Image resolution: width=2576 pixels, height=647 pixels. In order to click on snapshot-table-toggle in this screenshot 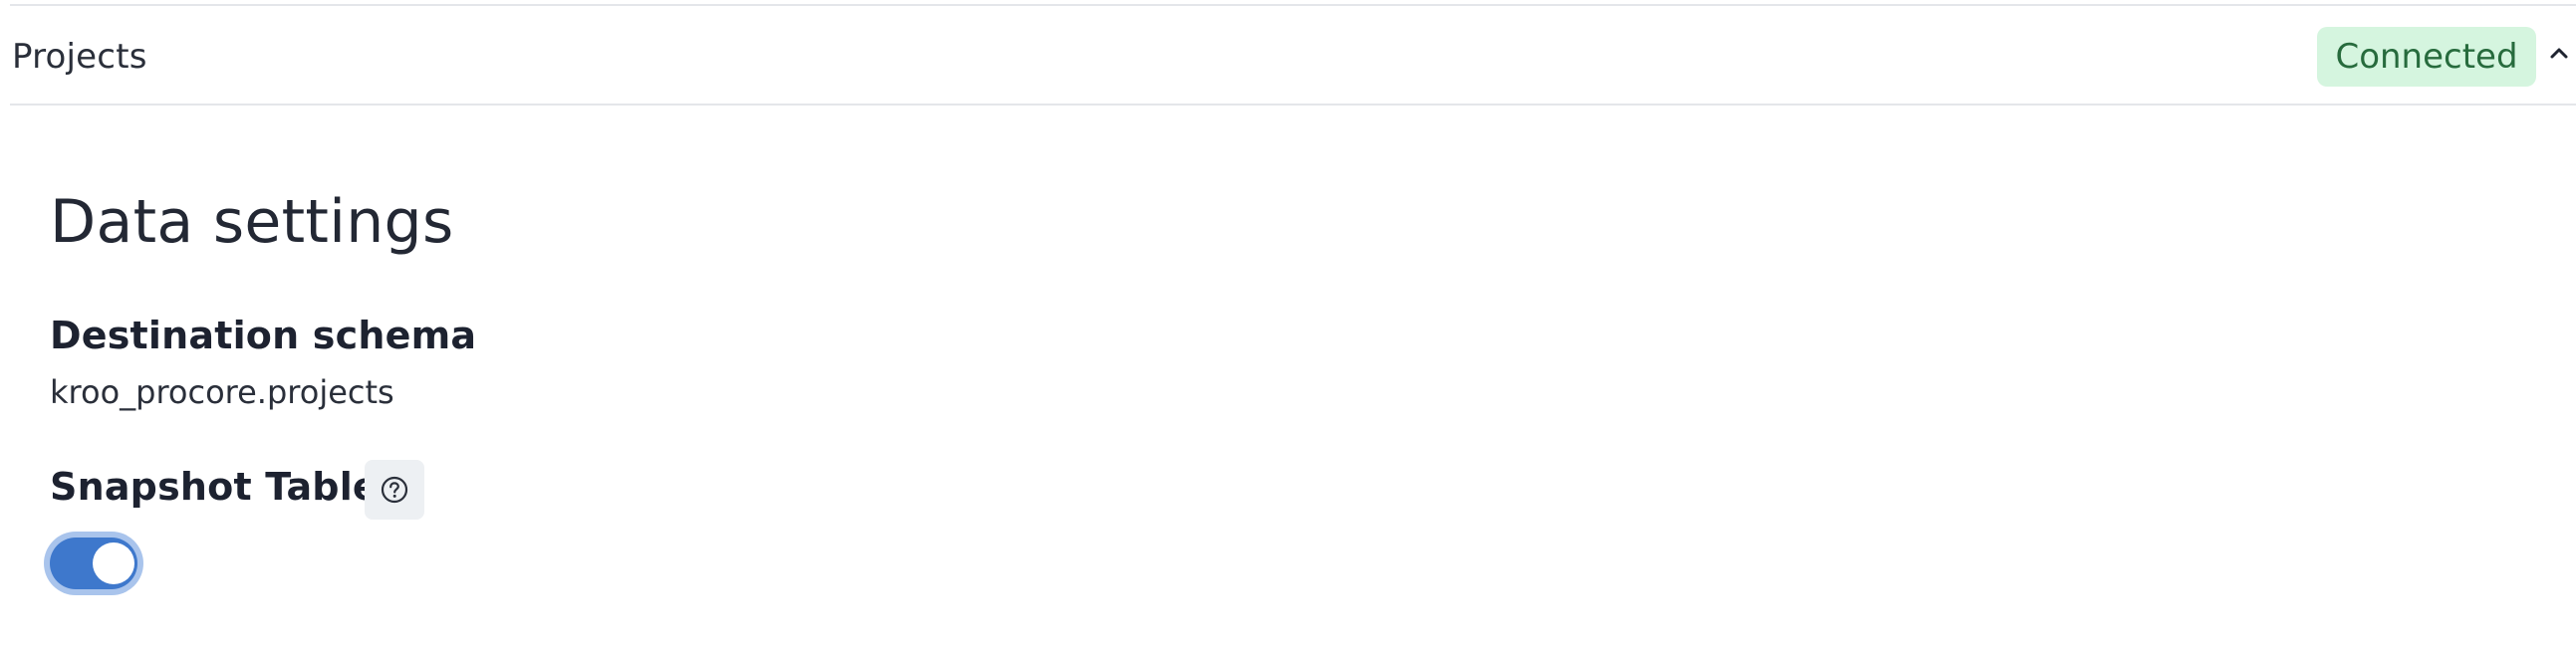, I will do `click(93, 563)`.